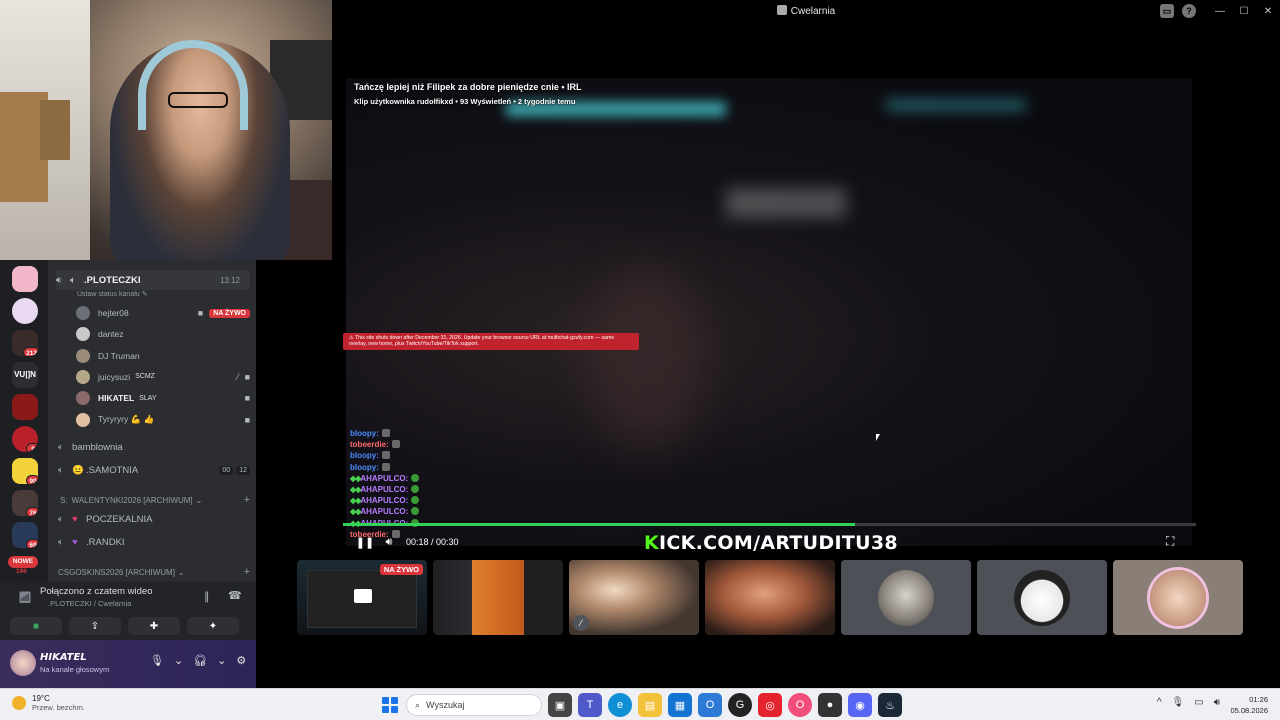 This screenshot has width=1280, height=720. What do you see at coordinates (95, 626) in the screenshot?
I see `screenshare-button: ⇪` at bounding box center [95, 626].